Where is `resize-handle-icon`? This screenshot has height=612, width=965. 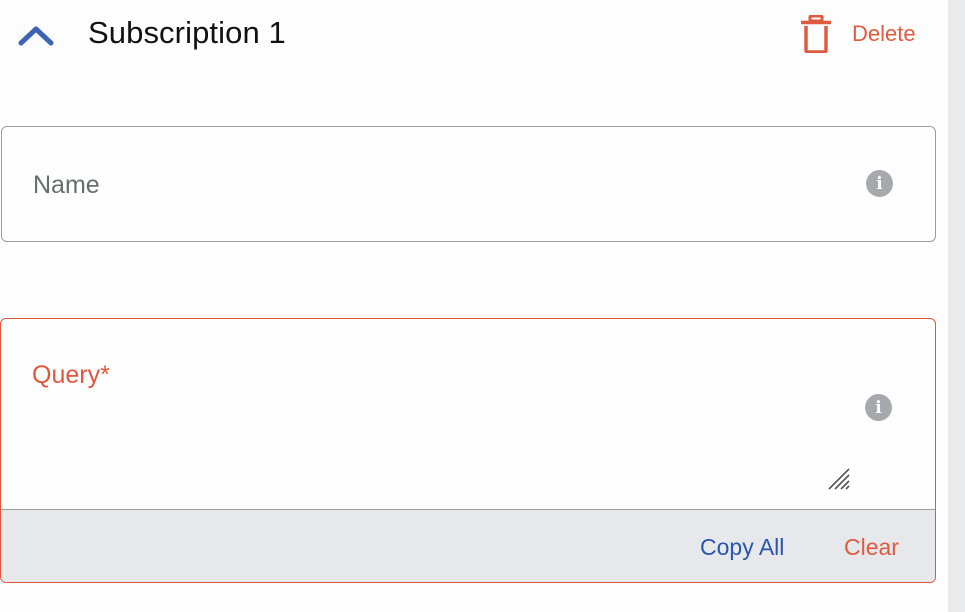 resize-handle-icon is located at coordinates (839, 479).